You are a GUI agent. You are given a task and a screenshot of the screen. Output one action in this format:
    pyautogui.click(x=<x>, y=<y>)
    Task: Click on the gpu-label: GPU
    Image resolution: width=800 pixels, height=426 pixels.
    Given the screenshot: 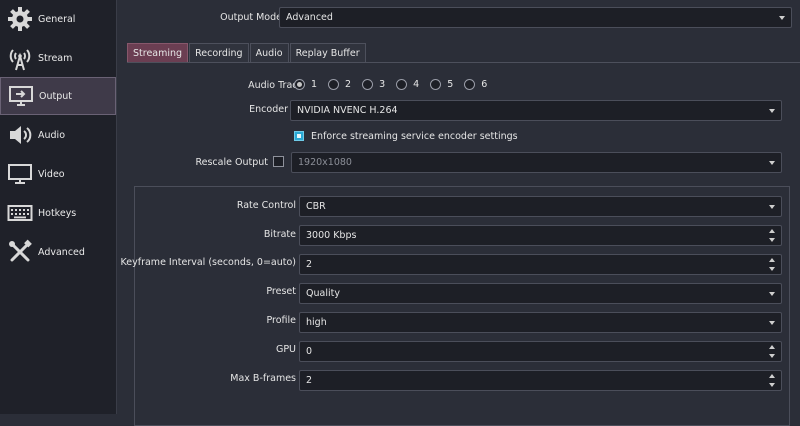 What is the action you would take?
    pyautogui.click(x=285, y=349)
    